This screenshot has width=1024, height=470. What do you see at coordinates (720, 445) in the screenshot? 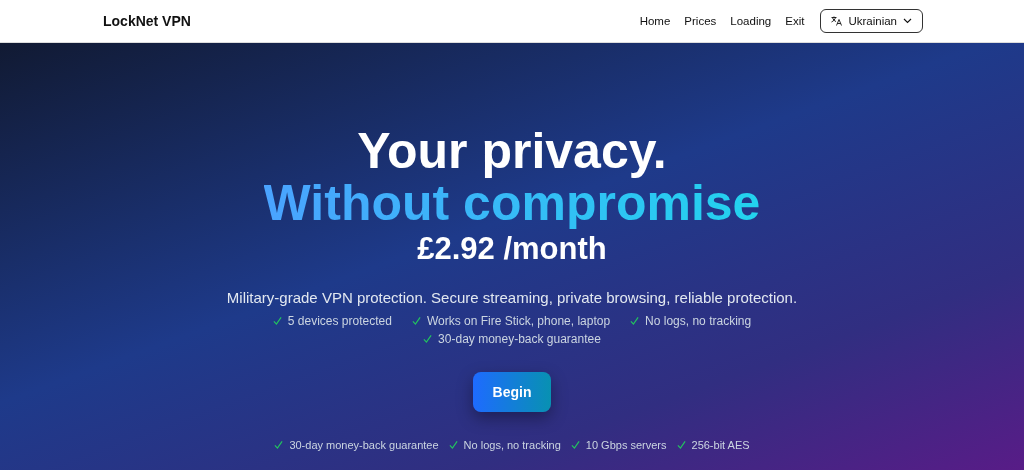
I see `feature-text: 256-bit AES` at bounding box center [720, 445].